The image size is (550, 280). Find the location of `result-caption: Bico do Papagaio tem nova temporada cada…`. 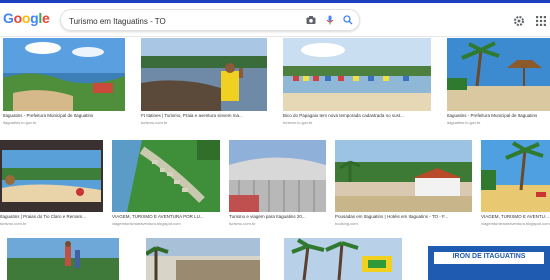

result-caption: Bico do Papagaio tem nova temporada cada… is located at coordinates (357, 116).